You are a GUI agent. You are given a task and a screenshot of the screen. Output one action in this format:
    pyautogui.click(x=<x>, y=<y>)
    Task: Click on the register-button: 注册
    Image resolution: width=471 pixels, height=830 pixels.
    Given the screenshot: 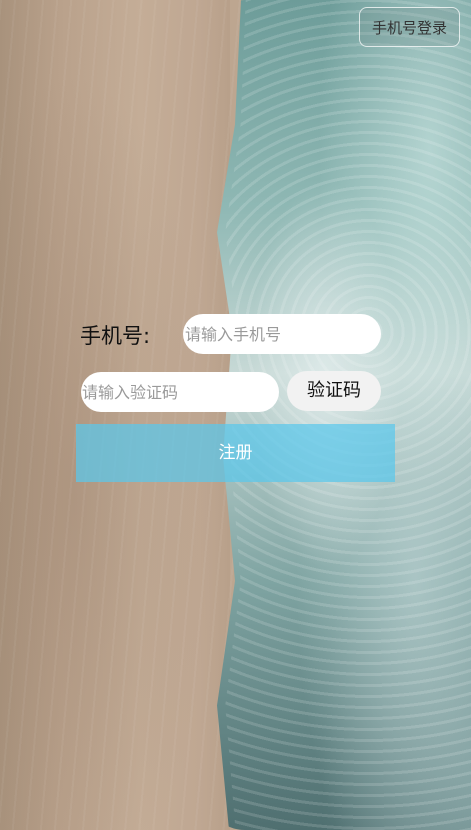 What is the action you would take?
    pyautogui.click(x=235, y=453)
    